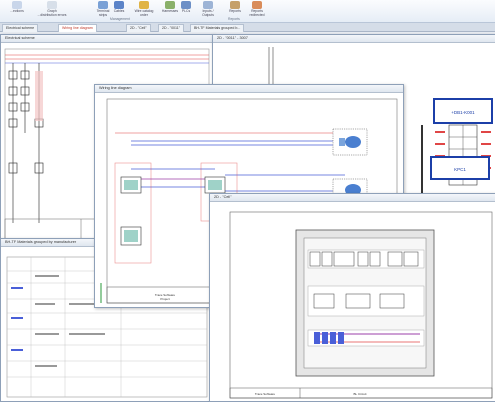 This screenshot has width=495, height=402. What do you see at coordinates (234, 19) in the screenshot?
I see `ribbon-group-reports: Reports` at bounding box center [234, 19].